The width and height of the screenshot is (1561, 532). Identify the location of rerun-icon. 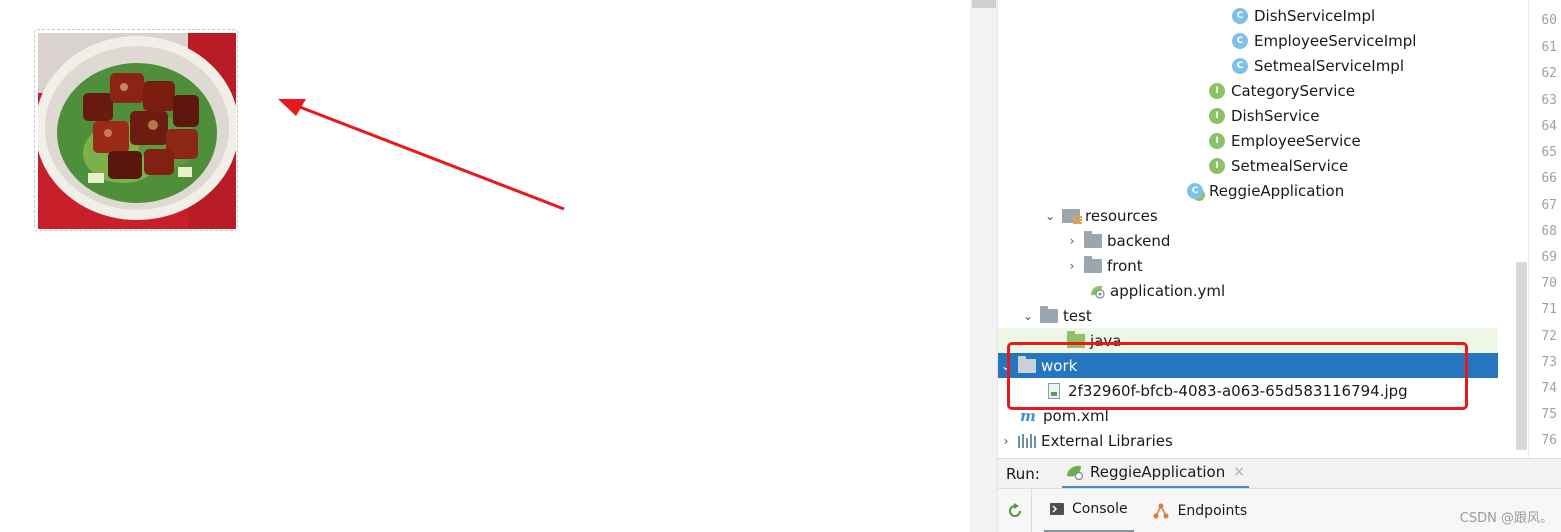
(1014, 509).